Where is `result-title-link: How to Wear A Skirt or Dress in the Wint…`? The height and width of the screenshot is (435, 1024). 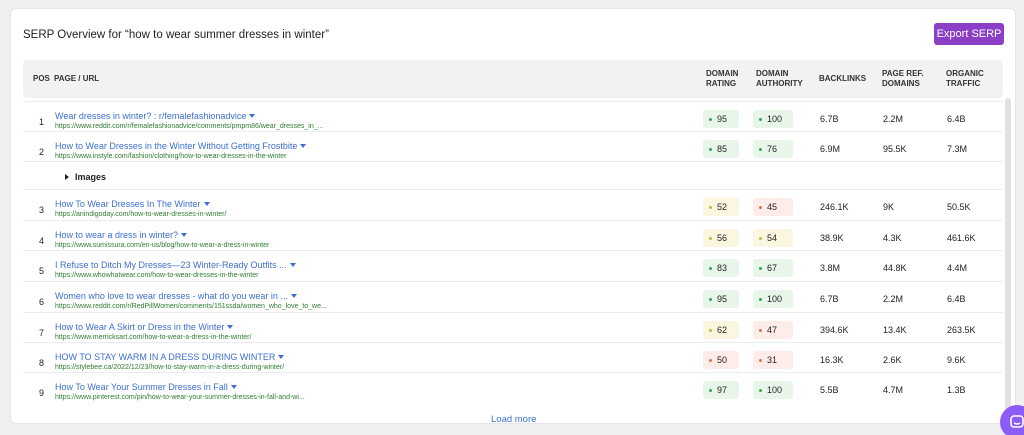 result-title-link: How to Wear A Skirt or Dress in the Wint… is located at coordinates (144, 327).